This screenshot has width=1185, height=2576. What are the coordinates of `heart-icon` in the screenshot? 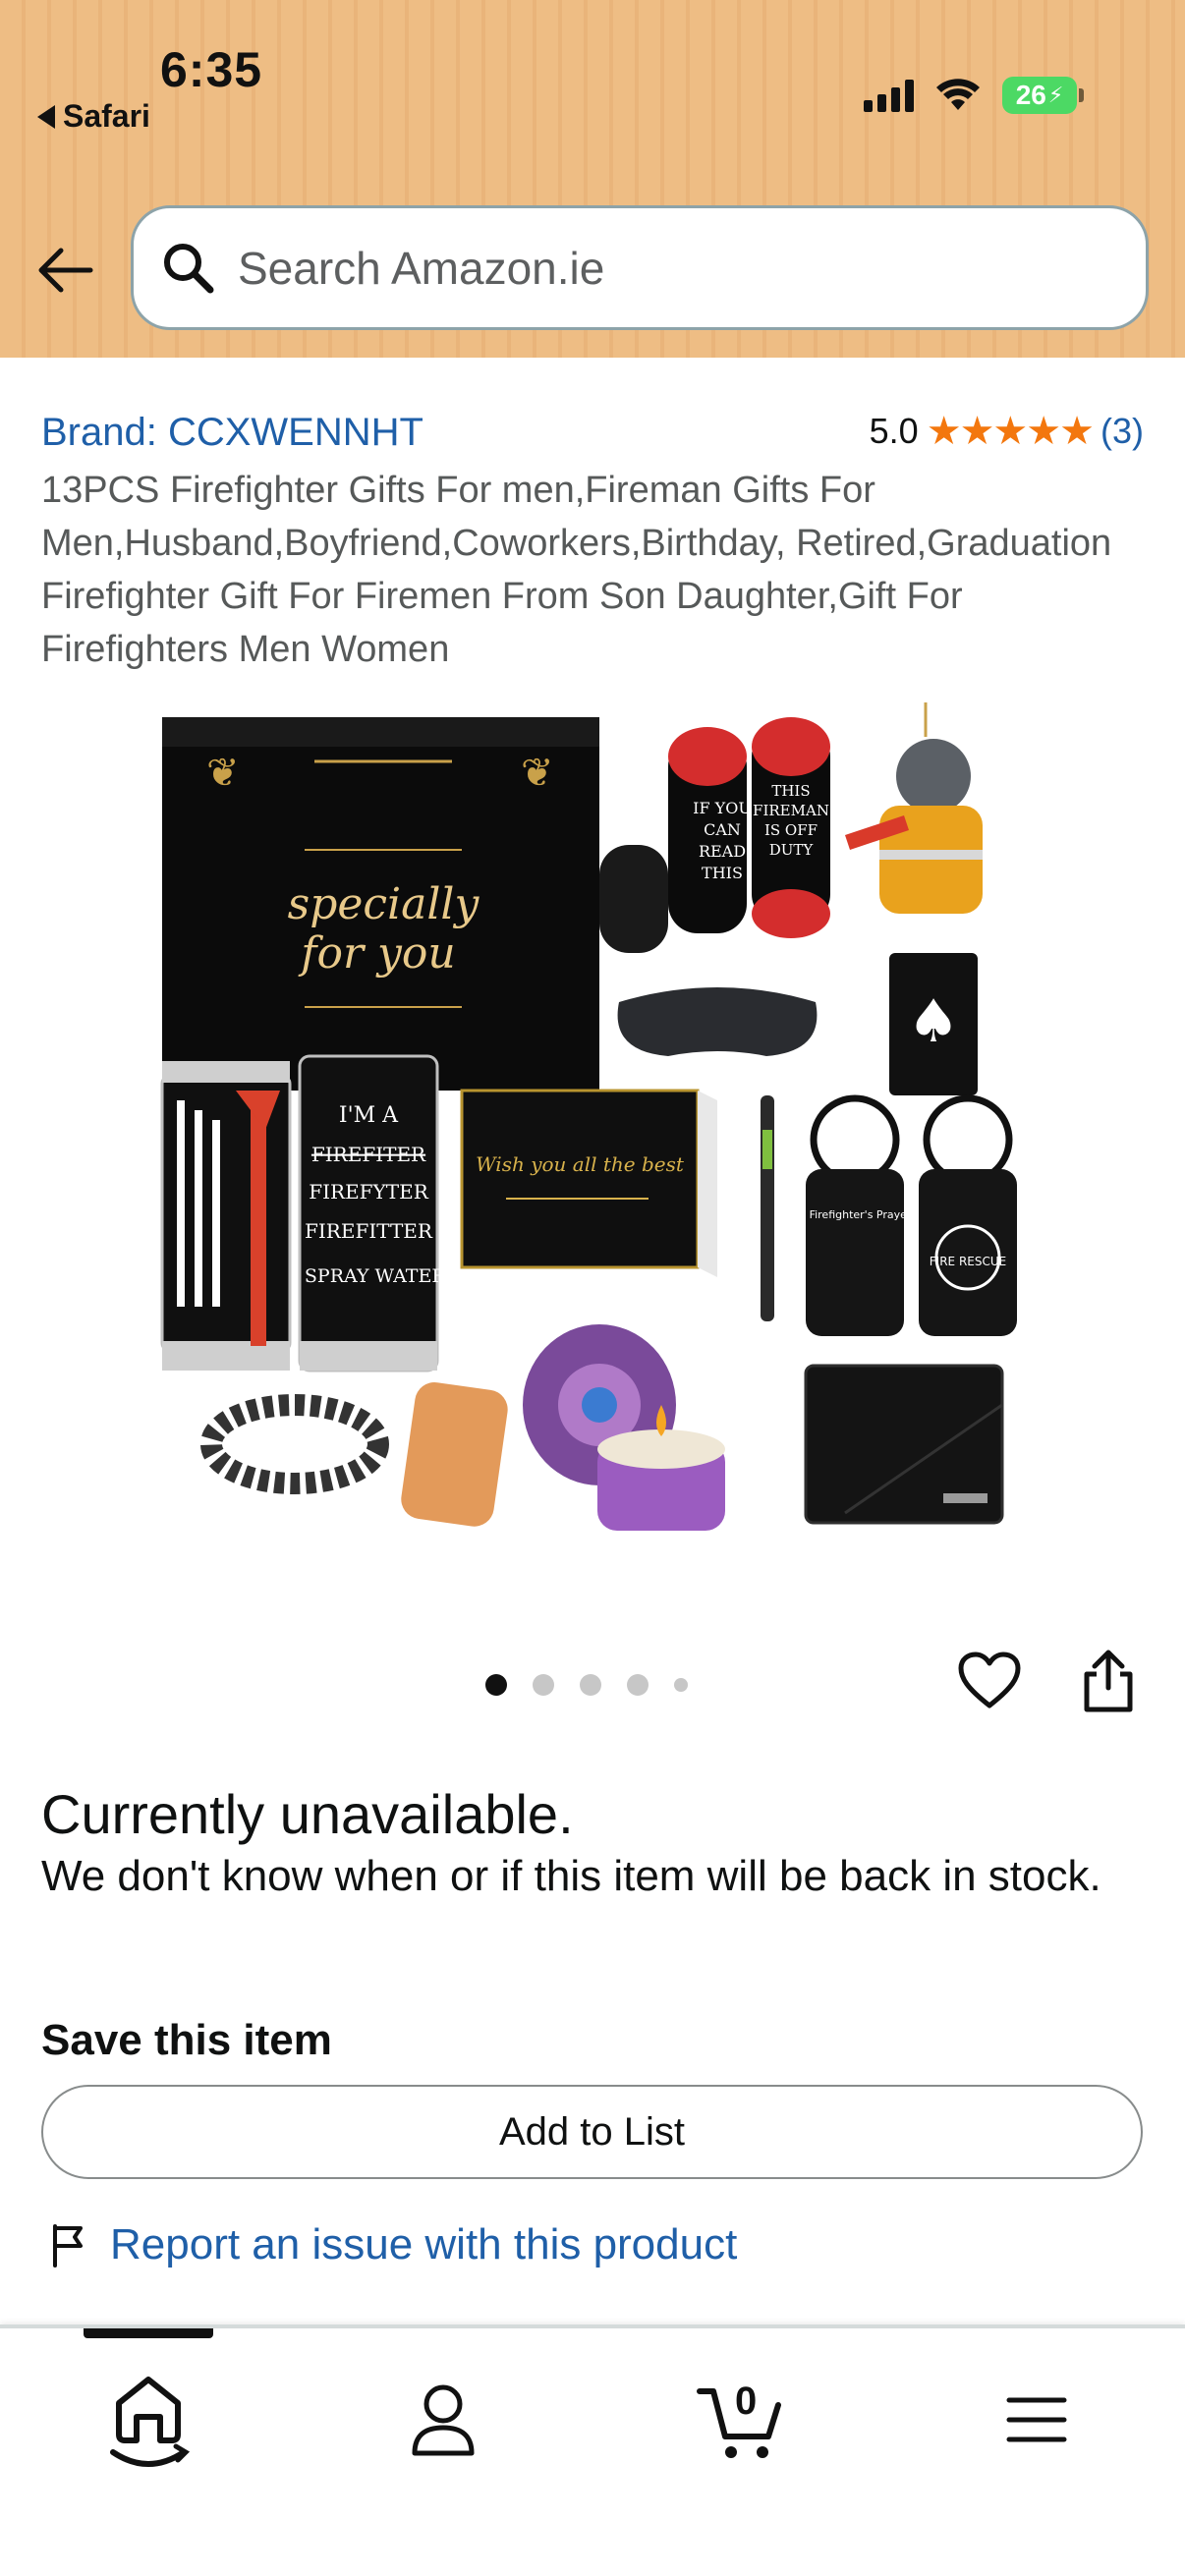 It's located at (990, 1681).